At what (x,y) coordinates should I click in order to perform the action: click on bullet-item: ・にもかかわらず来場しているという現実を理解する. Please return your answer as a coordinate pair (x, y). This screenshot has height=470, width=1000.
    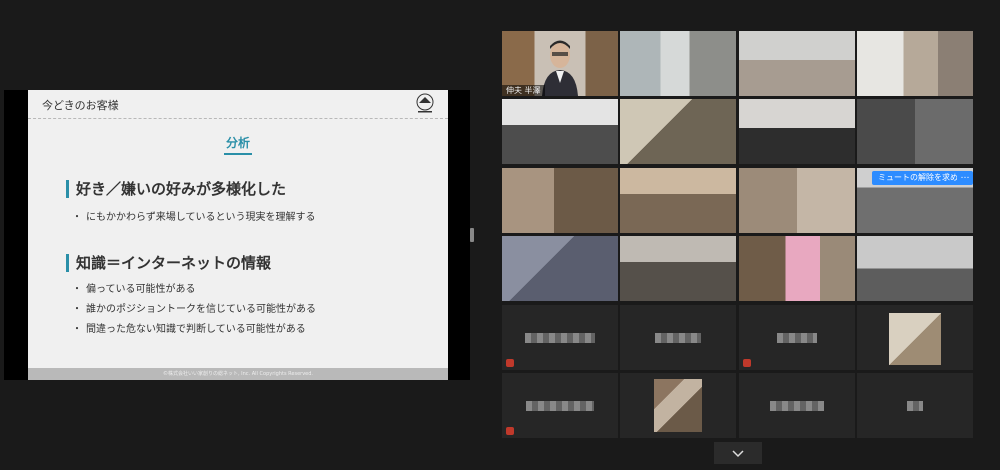
    Looking at the image, I should click on (194, 217).